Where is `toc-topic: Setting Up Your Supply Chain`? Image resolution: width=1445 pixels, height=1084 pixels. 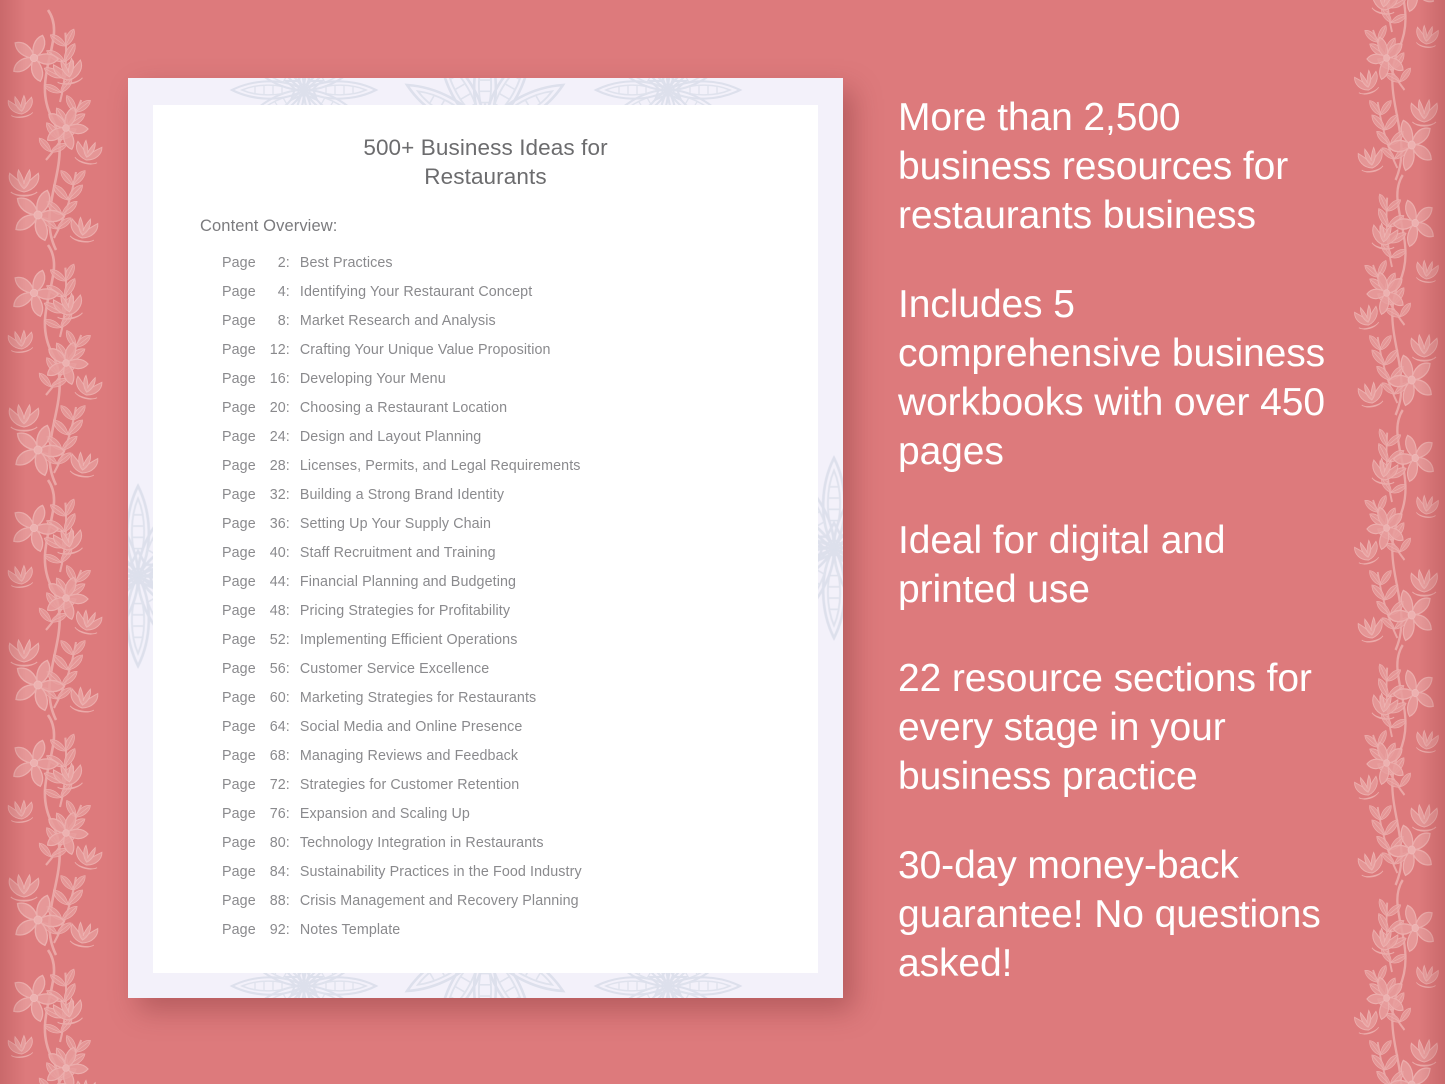
toc-topic: Setting Up Your Supply Chain is located at coordinates (395, 524).